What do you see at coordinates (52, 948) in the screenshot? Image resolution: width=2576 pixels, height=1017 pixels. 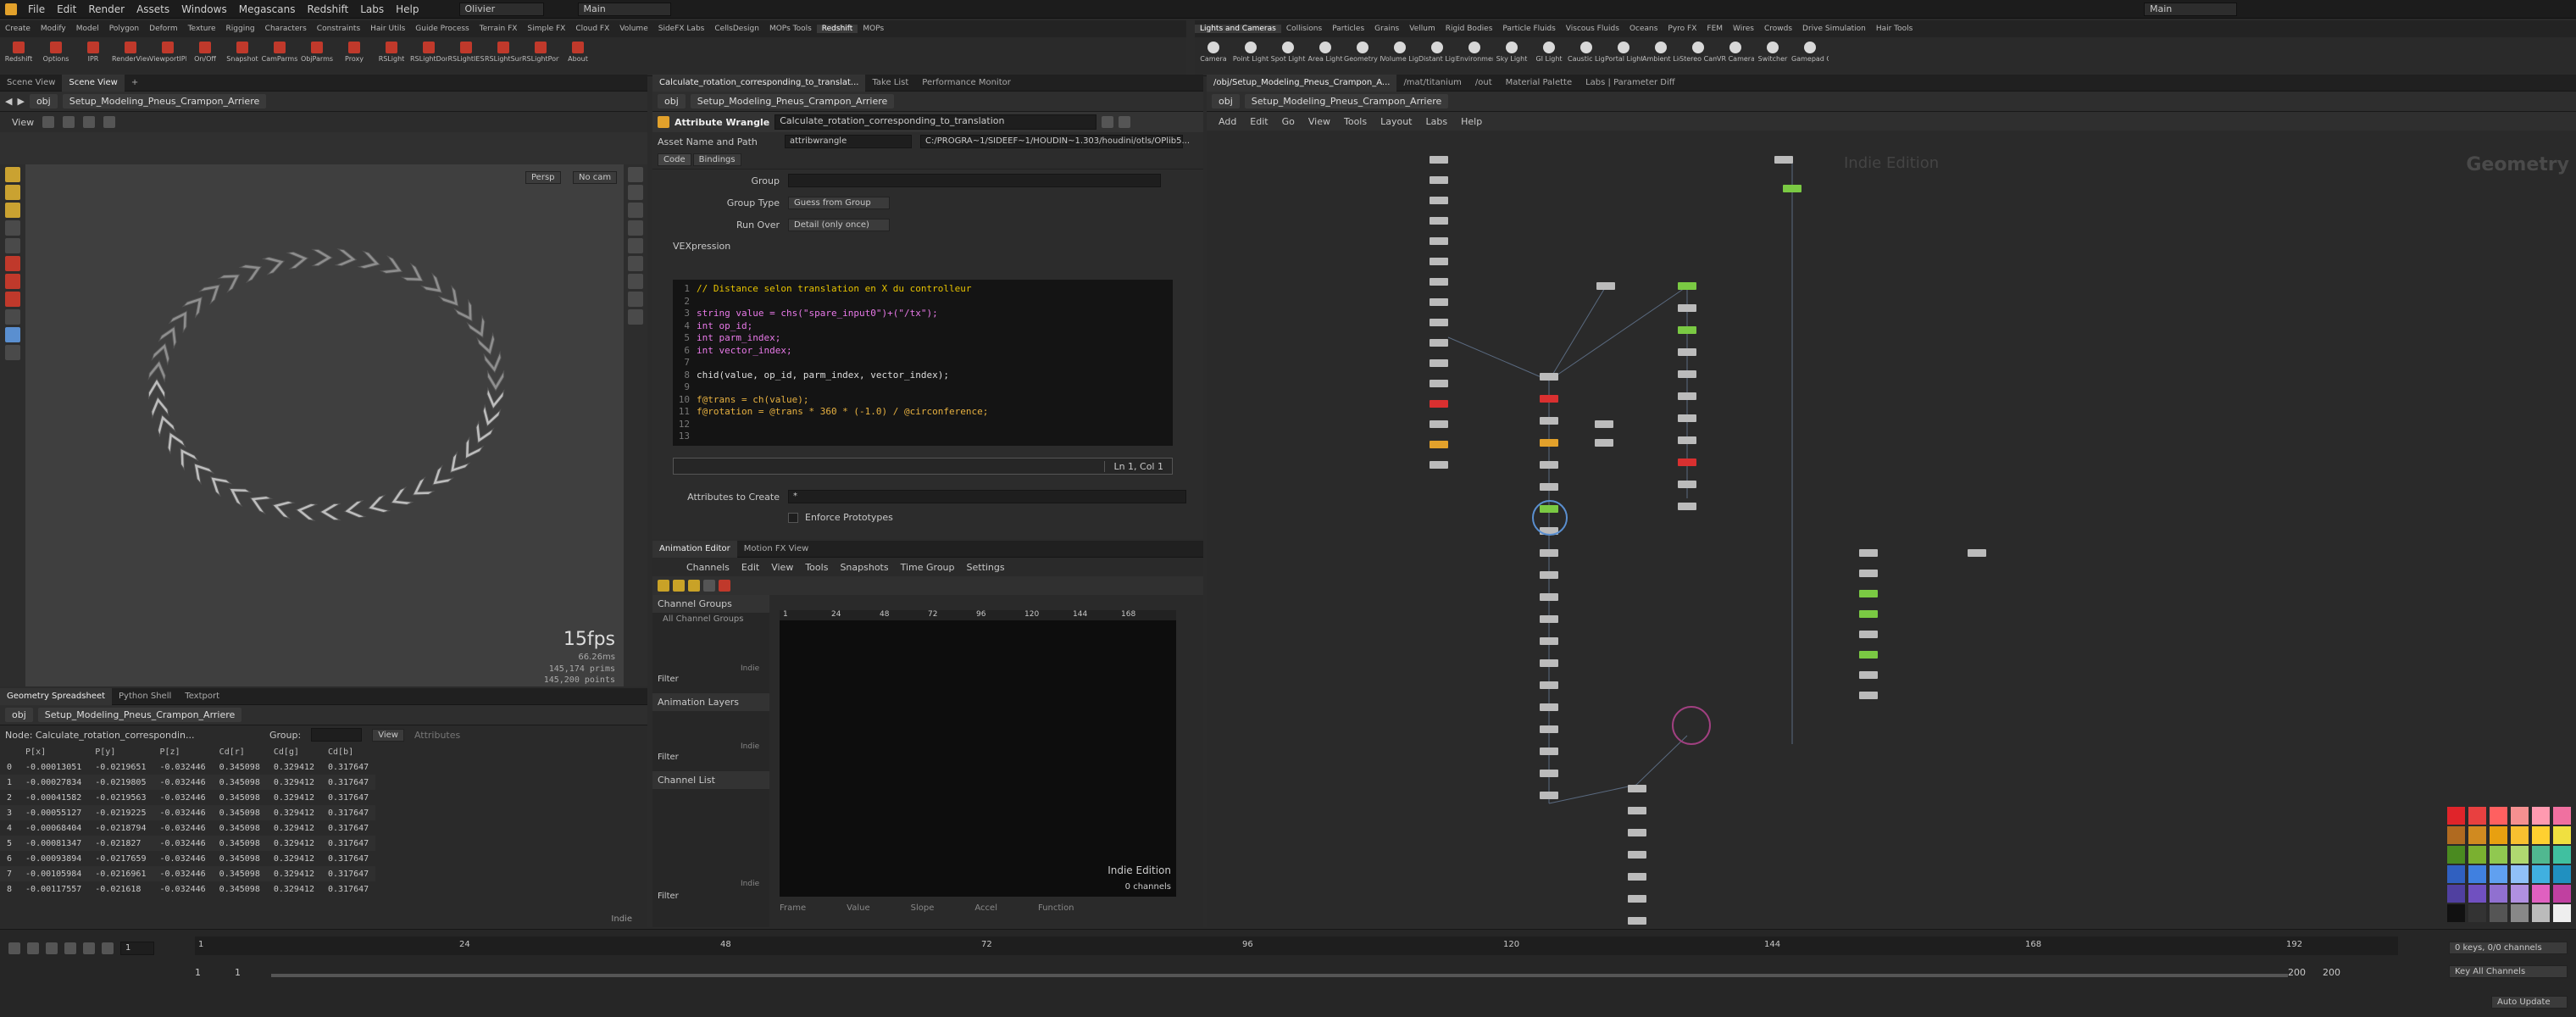 I see `stop-icon` at bounding box center [52, 948].